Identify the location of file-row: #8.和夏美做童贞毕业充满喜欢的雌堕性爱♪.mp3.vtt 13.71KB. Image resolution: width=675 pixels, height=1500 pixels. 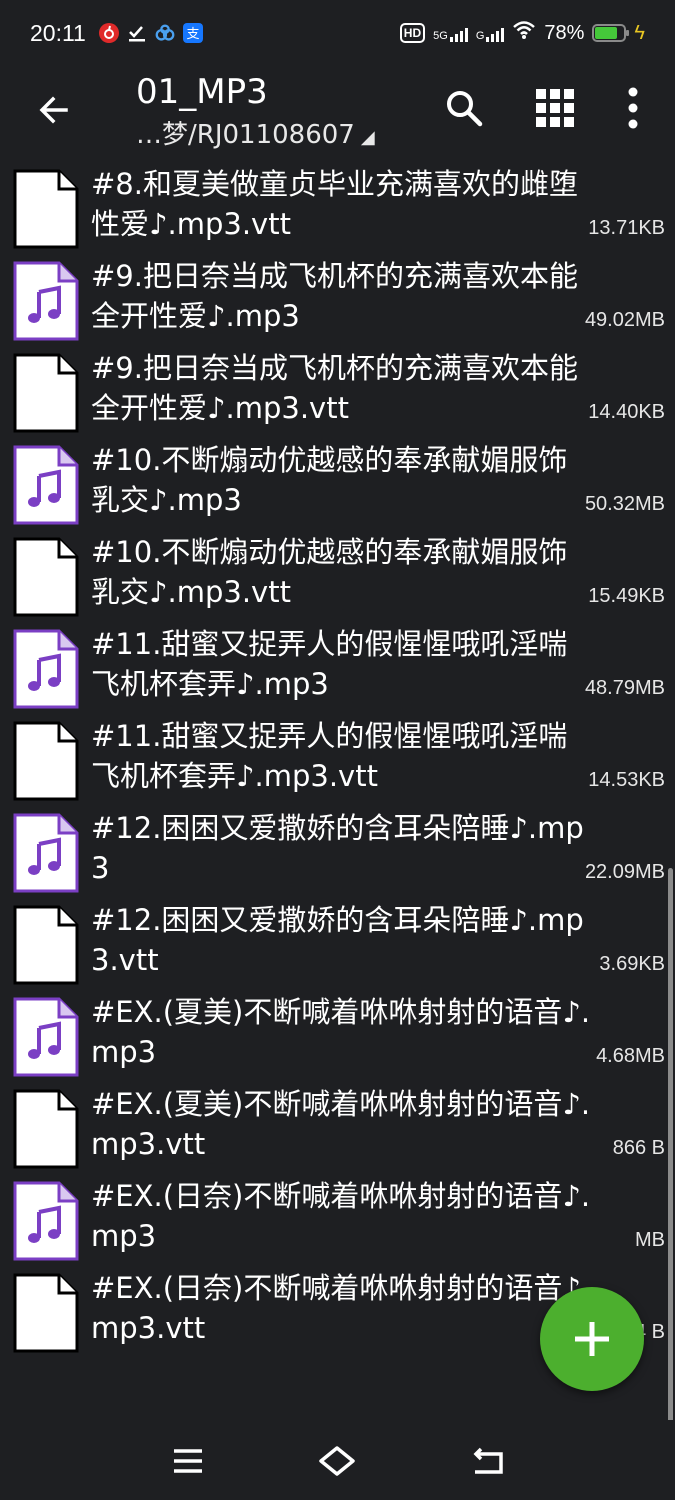
(337, 206).